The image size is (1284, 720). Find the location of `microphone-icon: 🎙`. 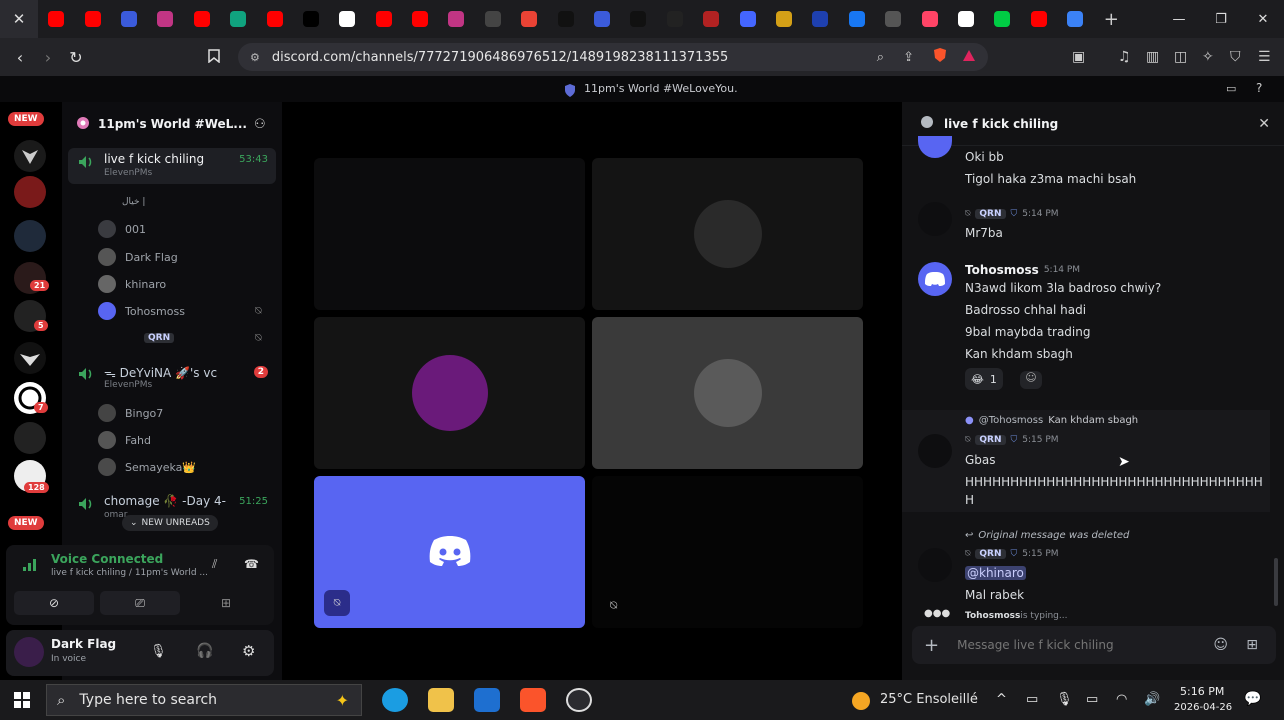

microphone-icon: 🎙 is located at coordinates (158, 651).